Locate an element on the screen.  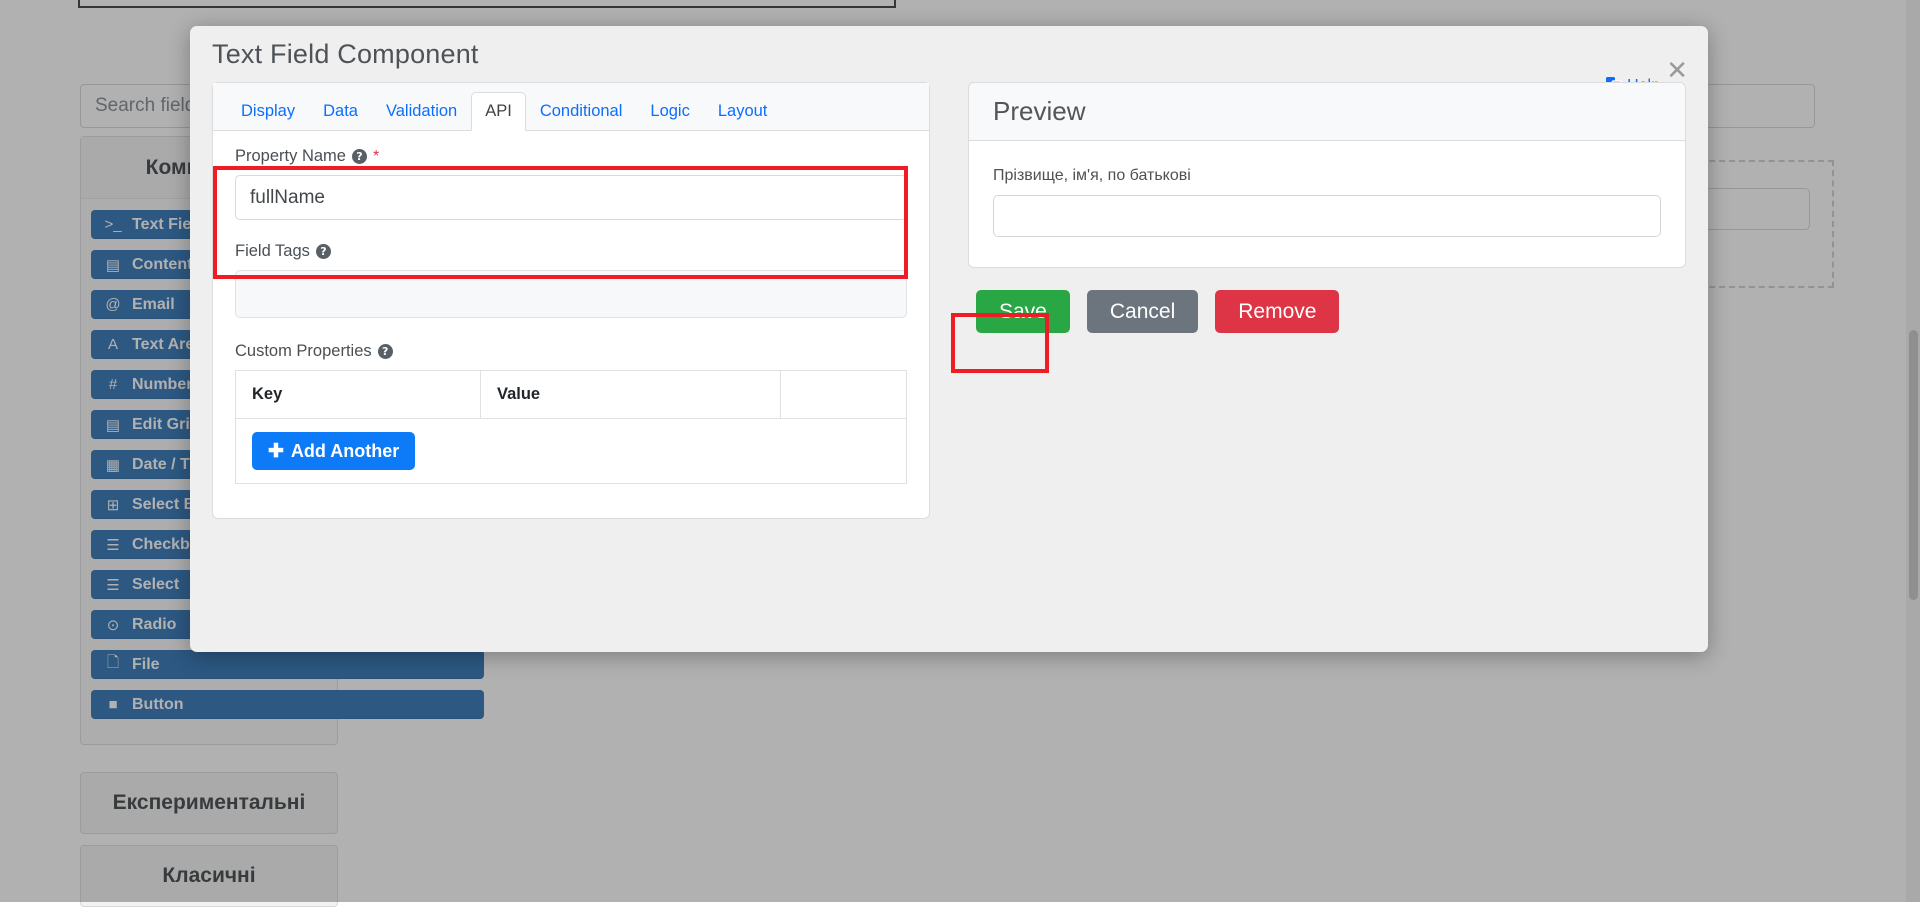
preview-body: Прізвище, ім'я, по батькові is located at coordinates (1327, 204).